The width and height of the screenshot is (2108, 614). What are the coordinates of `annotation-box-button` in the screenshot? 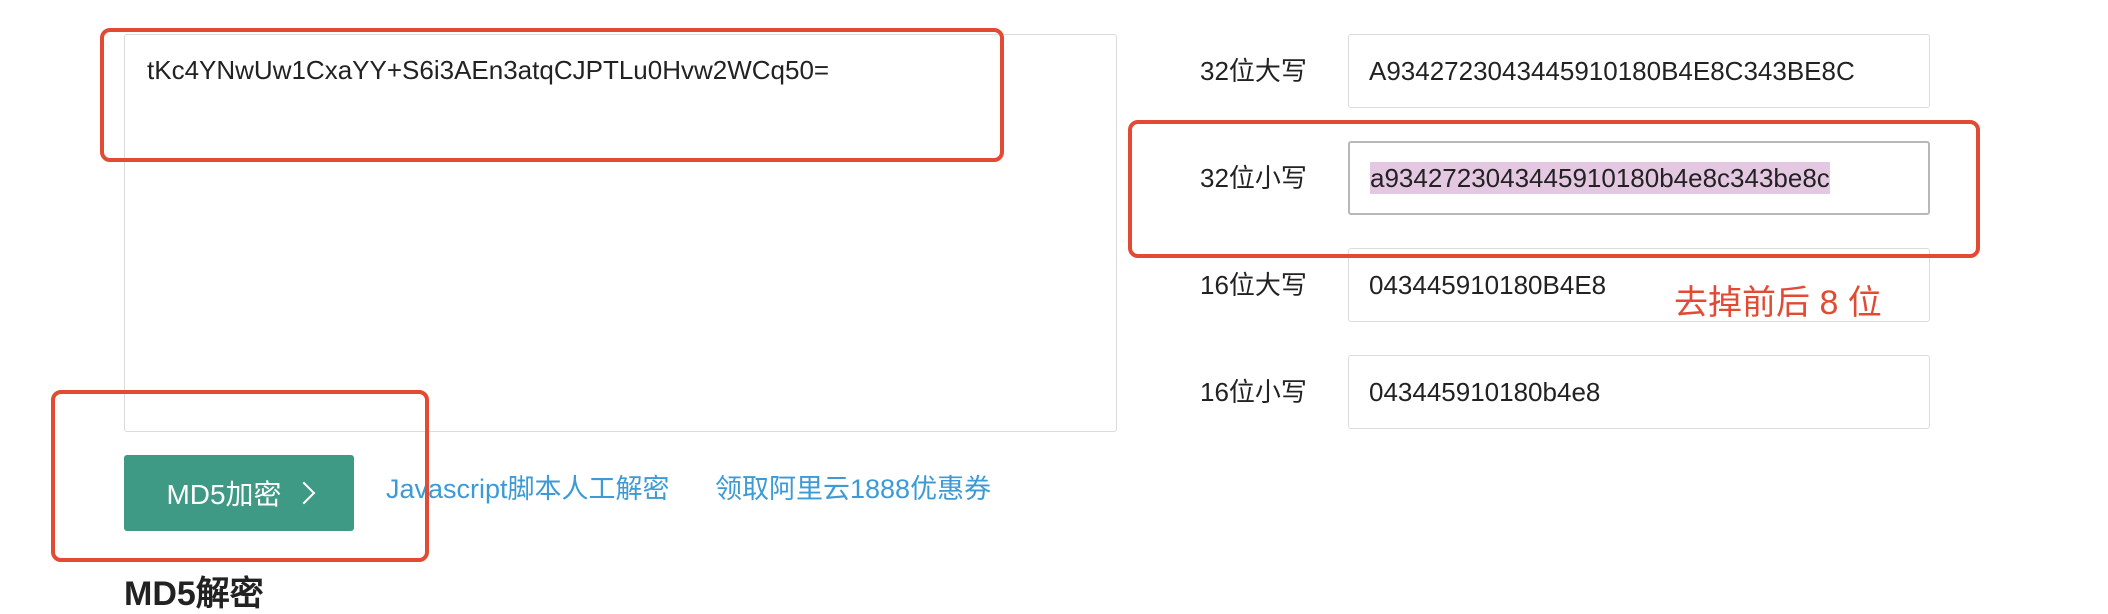 It's located at (240, 476).